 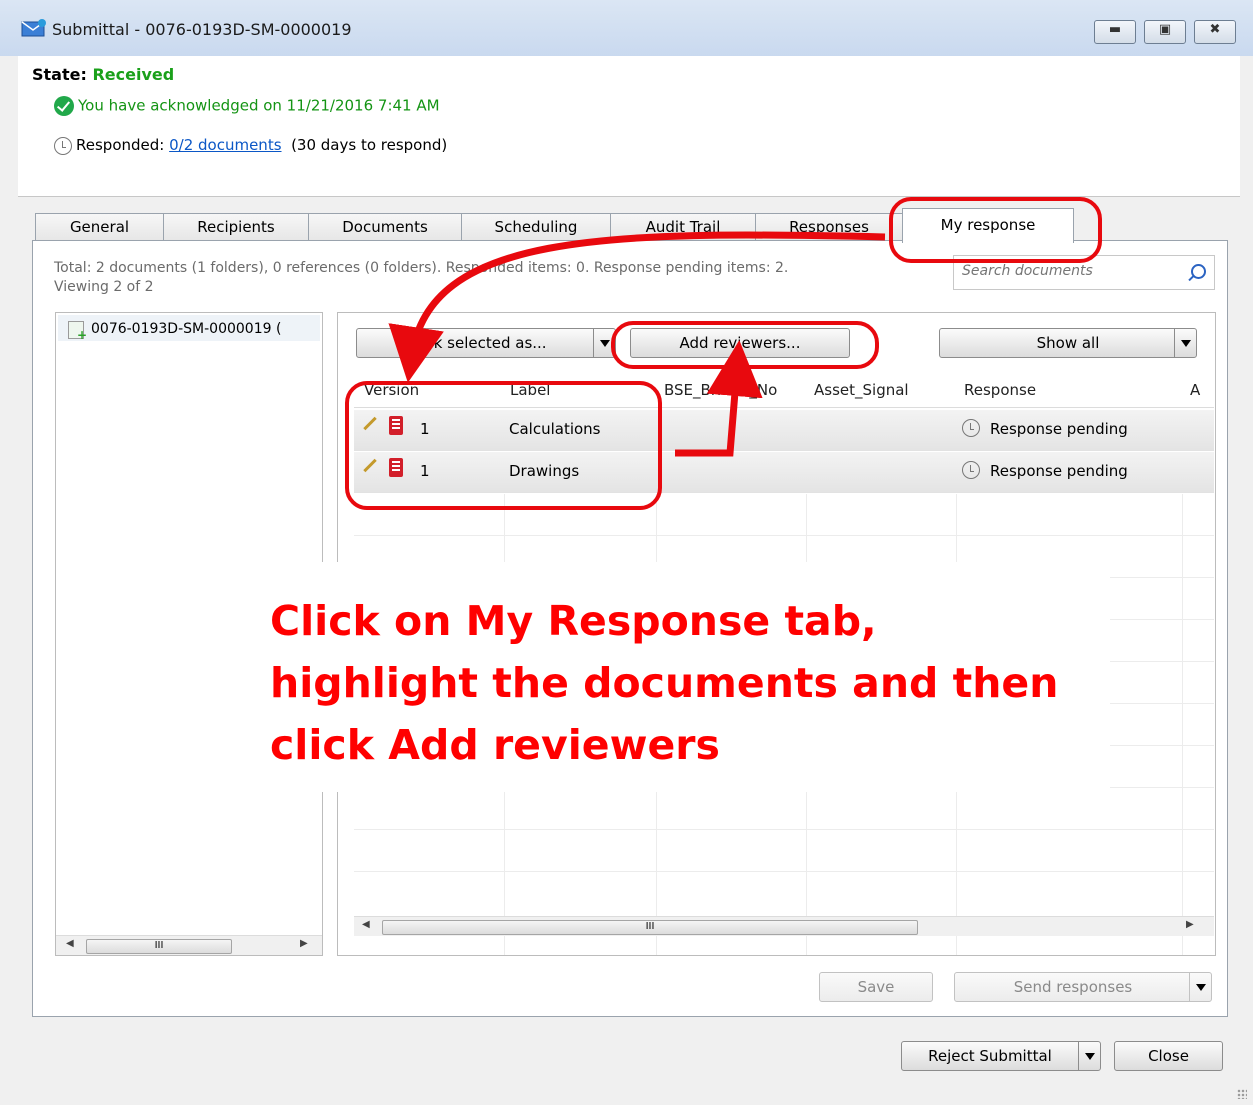 What do you see at coordinates (637, 307) in the screenshot?
I see `arrow-to-rows` at bounding box center [637, 307].